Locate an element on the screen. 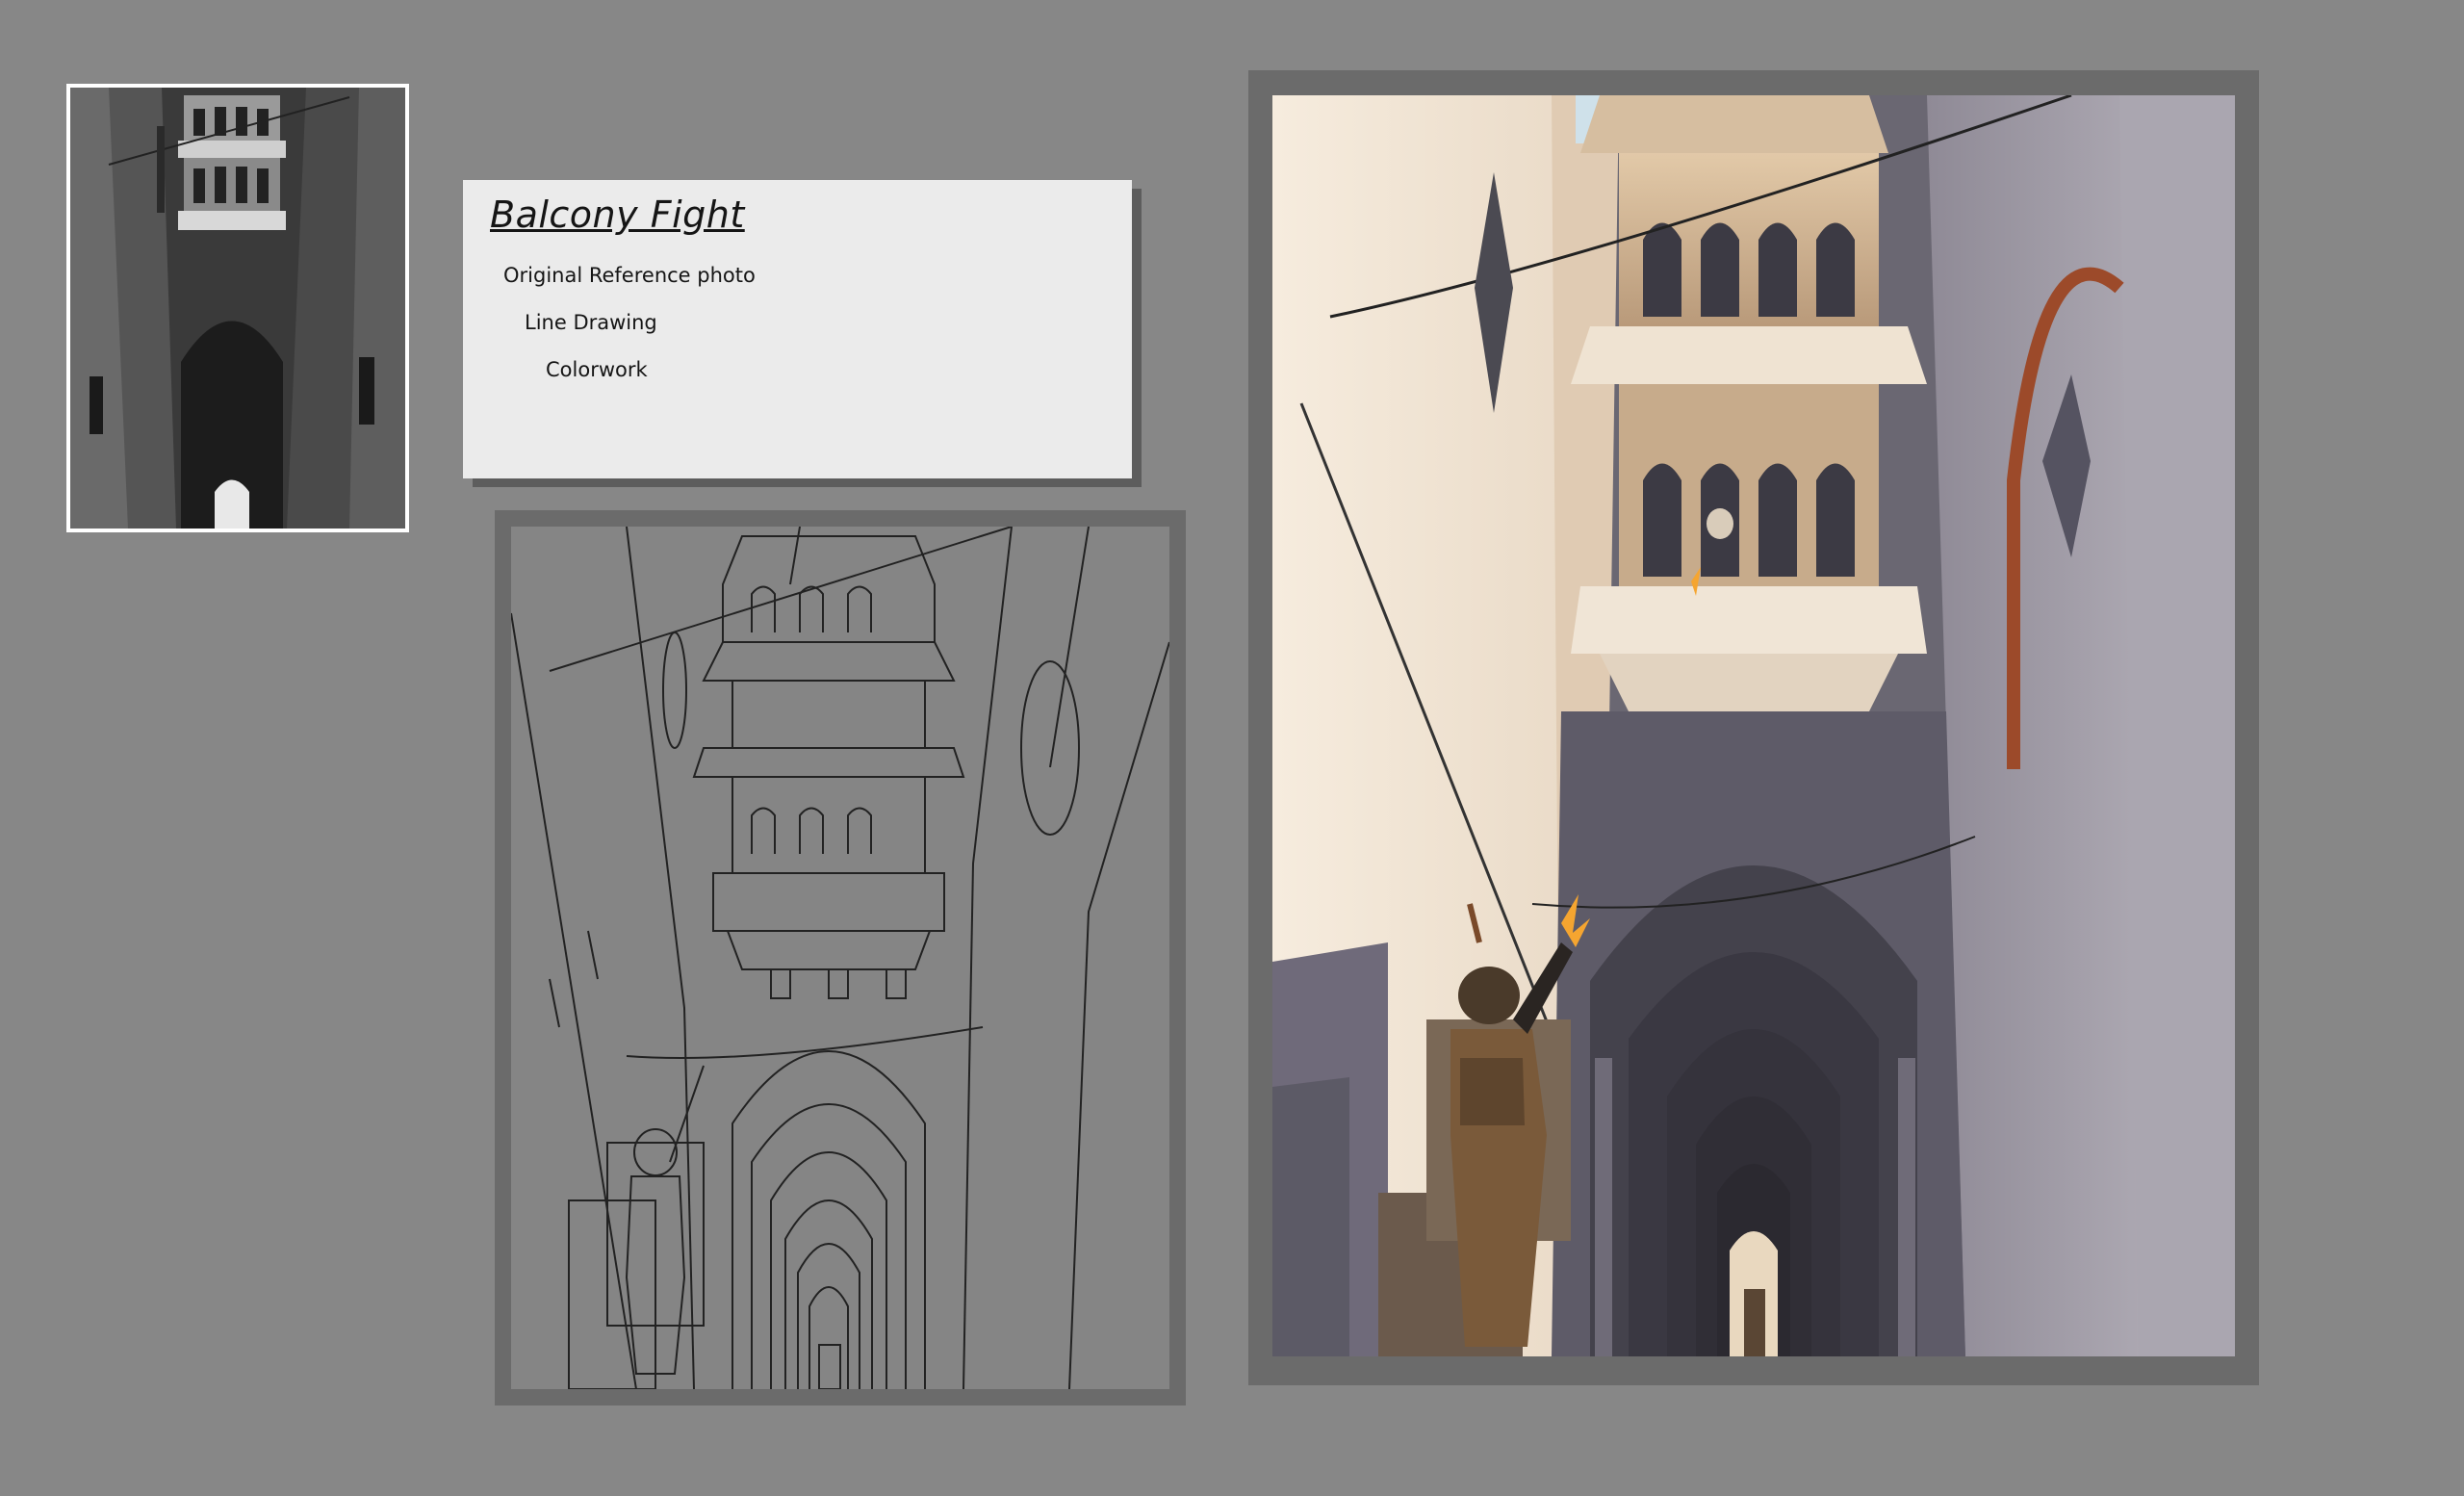 Image resolution: width=2464 pixels, height=1496 pixels. reference-photo is located at coordinates (237, 309).